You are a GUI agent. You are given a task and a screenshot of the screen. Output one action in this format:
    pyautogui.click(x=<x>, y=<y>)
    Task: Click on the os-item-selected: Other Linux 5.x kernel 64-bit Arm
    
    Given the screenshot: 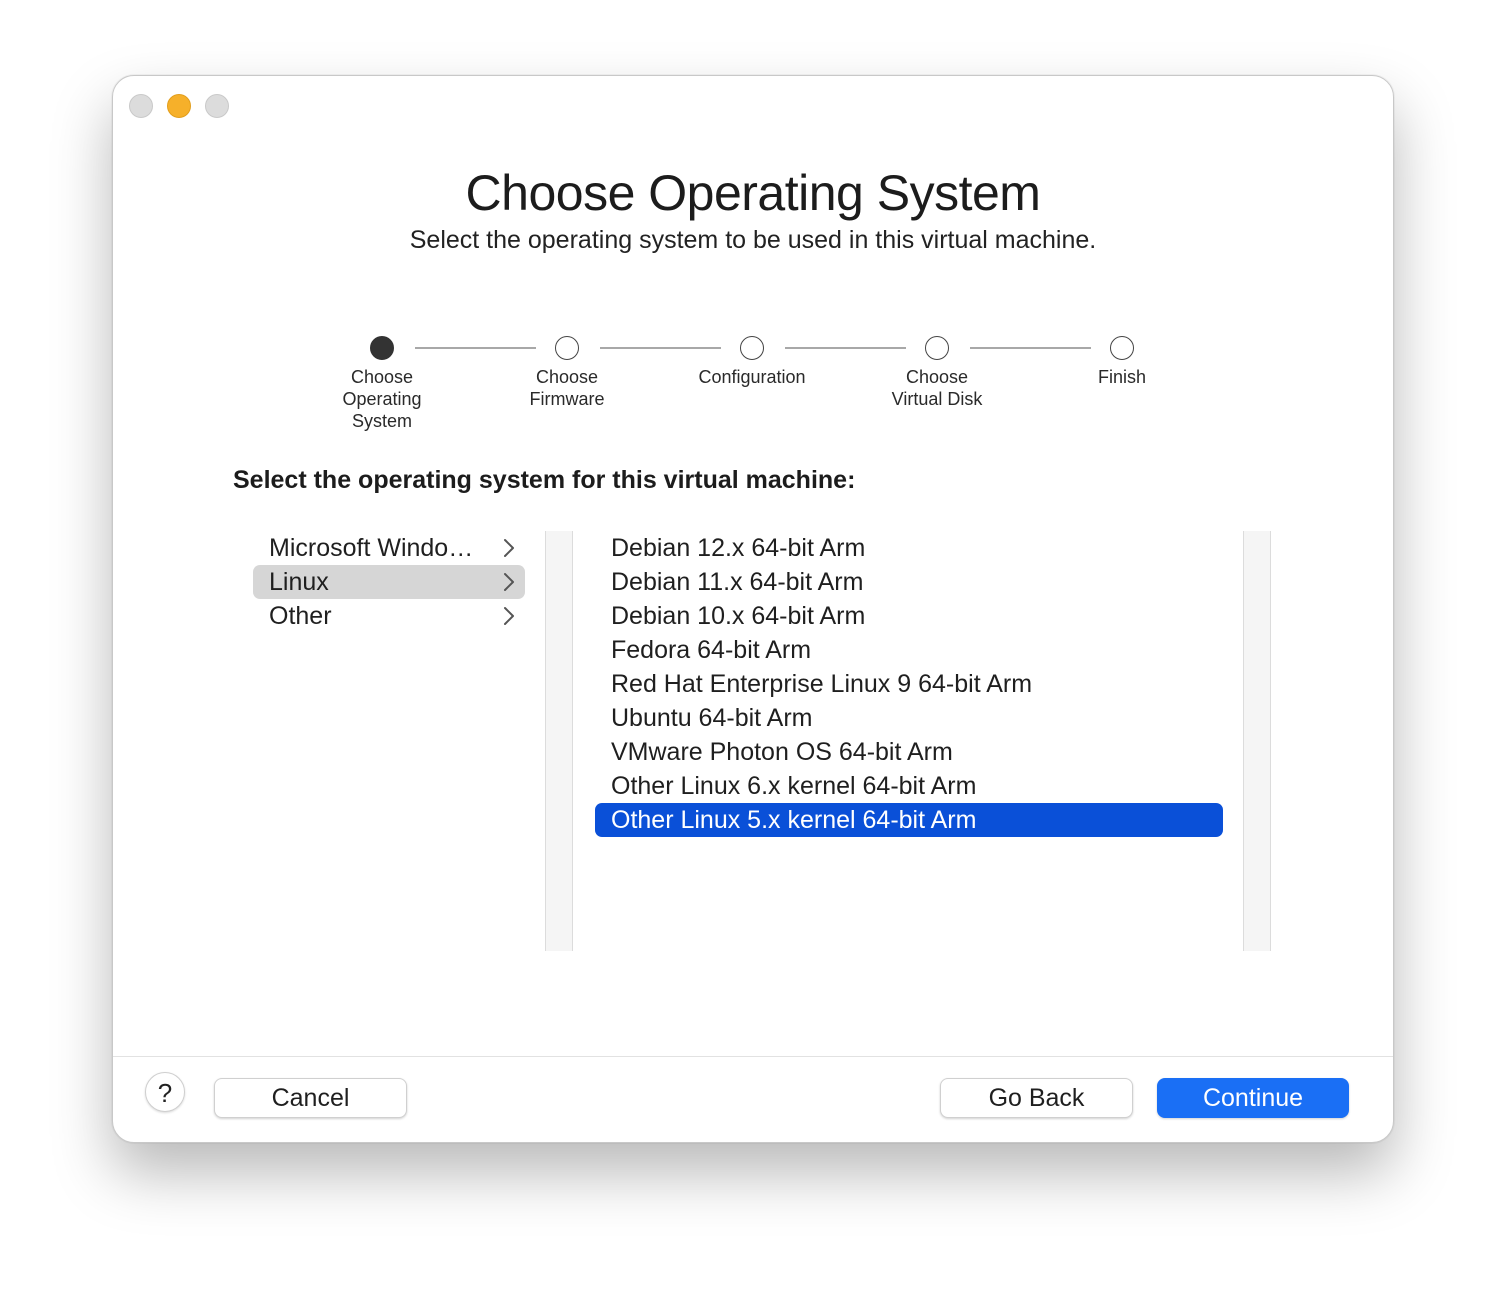 What is the action you would take?
    pyautogui.click(x=909, y=820)
    